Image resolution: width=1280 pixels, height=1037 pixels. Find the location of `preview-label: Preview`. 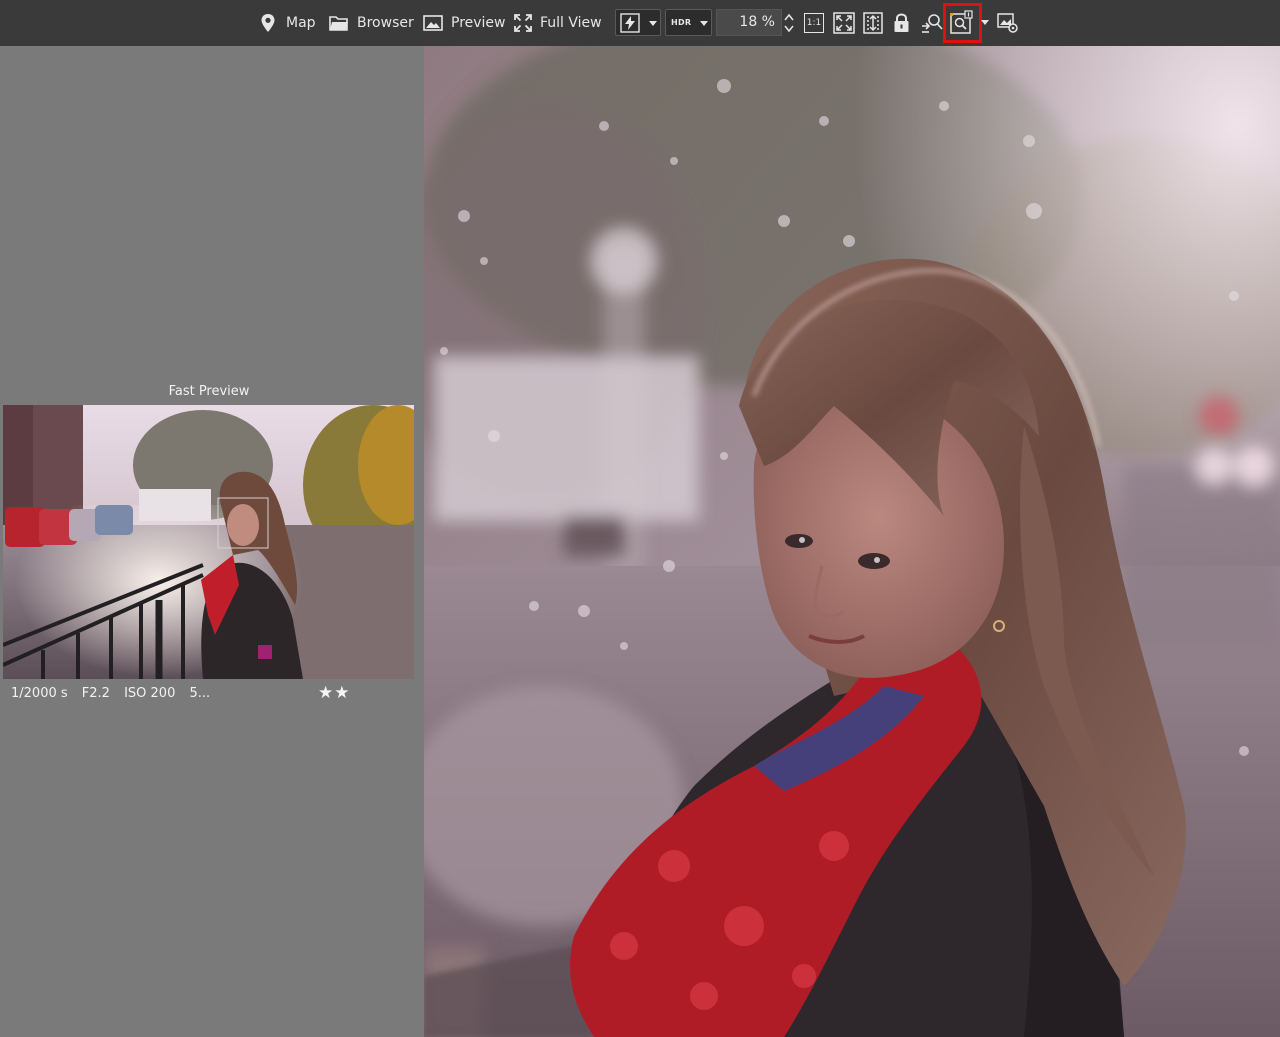

preview-label: Preview is located at coordinates (478, 23).